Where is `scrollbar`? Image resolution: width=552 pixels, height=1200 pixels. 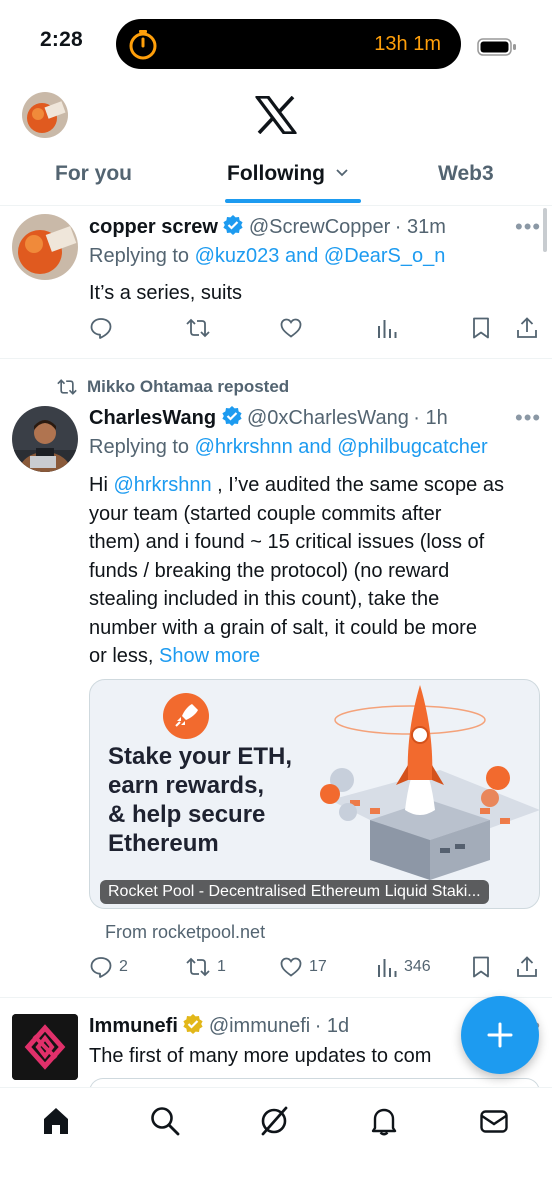 scrollbar is located at coordinates (545, 230).